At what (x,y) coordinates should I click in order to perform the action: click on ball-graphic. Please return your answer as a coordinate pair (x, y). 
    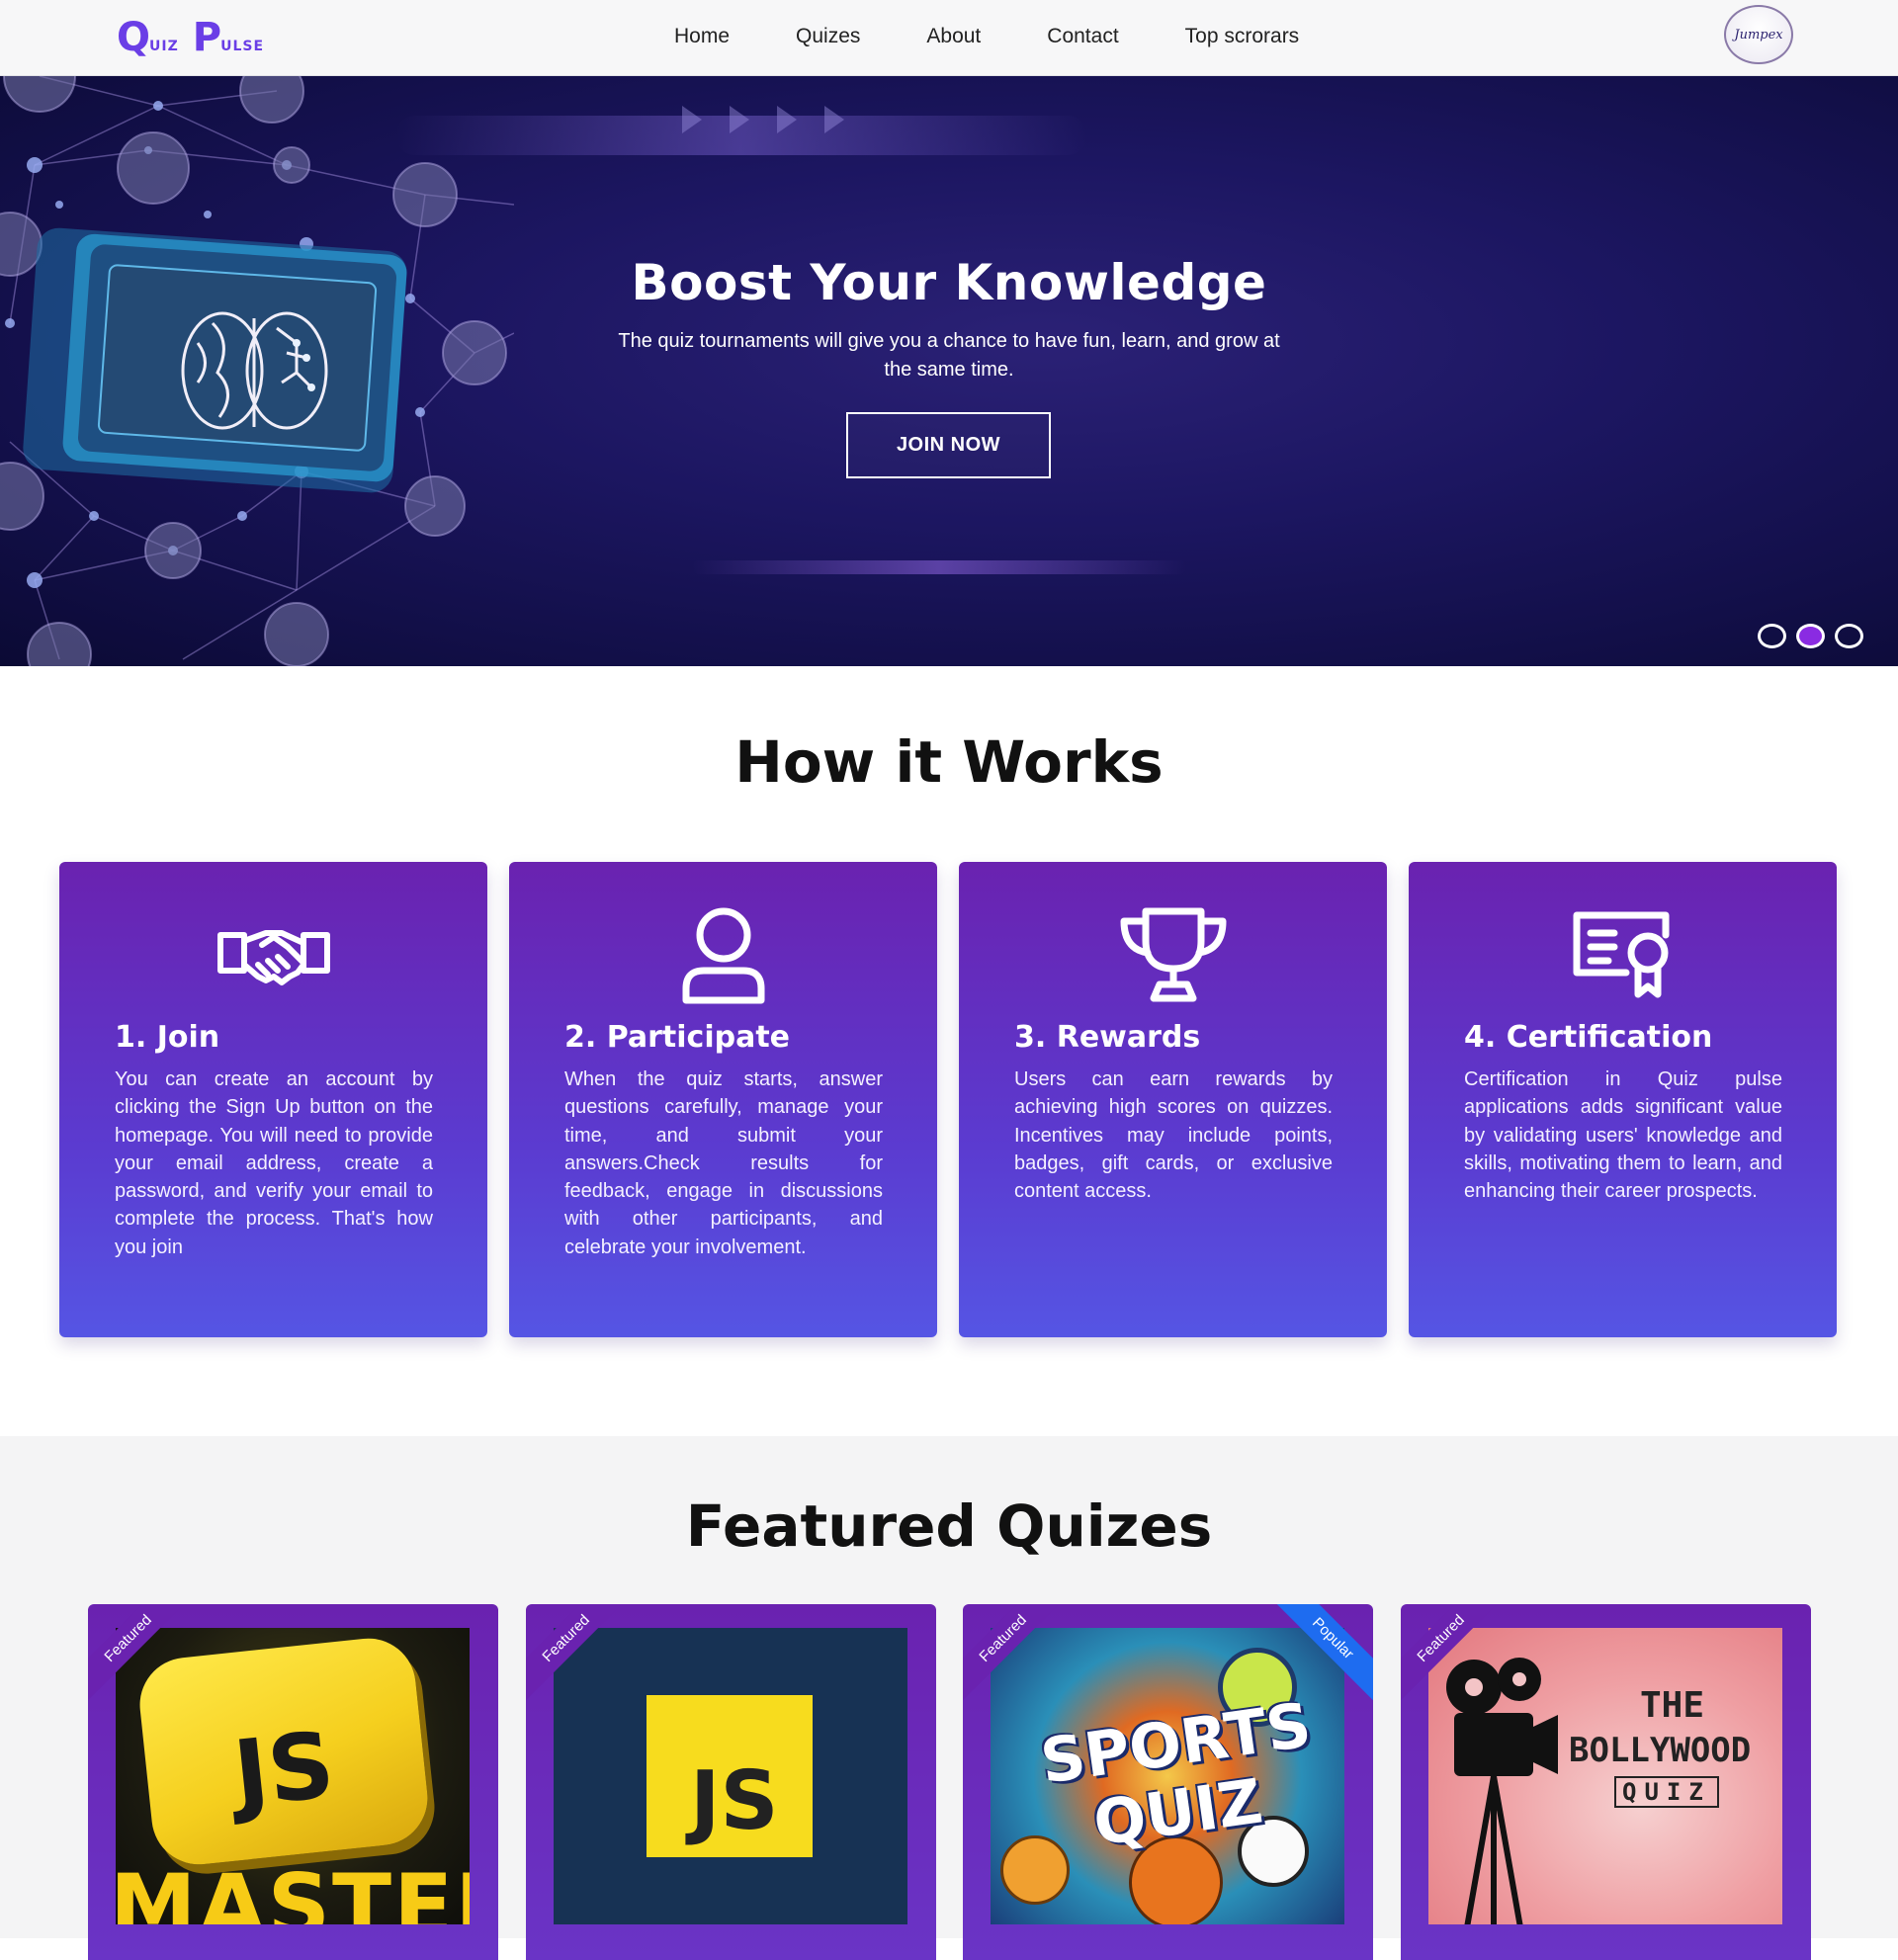
    Looking at the image, I should click on (1035, 1870).